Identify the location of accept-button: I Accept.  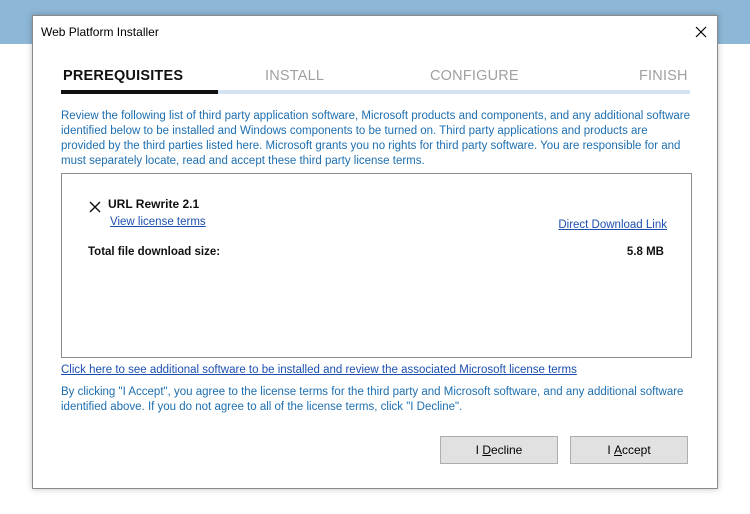
(629, 450).